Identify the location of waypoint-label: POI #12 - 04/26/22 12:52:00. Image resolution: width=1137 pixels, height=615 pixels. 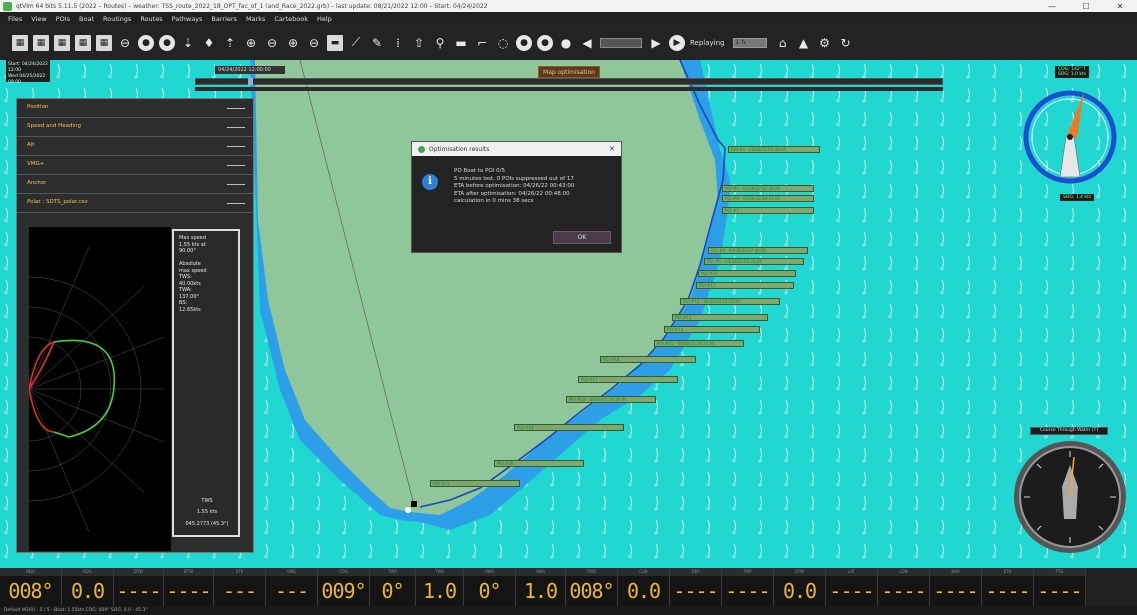
(730, 301).